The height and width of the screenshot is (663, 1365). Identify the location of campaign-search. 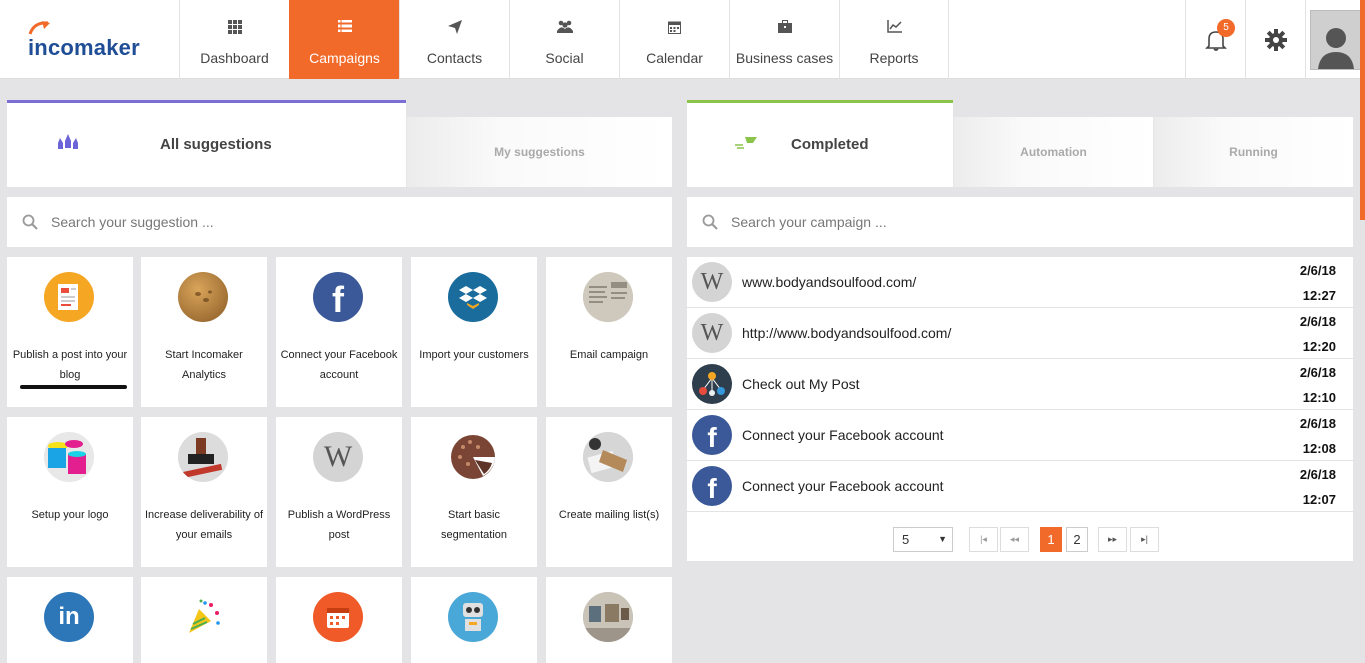
(1020, 222).